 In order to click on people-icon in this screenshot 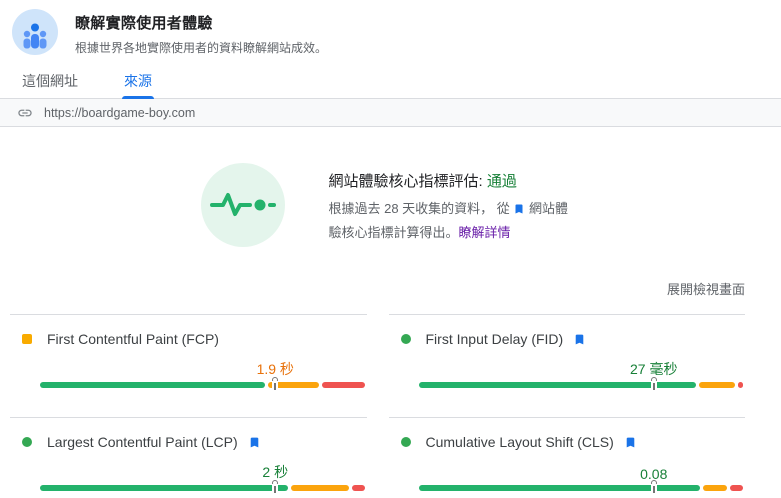, I will do `click(35, 32)`.